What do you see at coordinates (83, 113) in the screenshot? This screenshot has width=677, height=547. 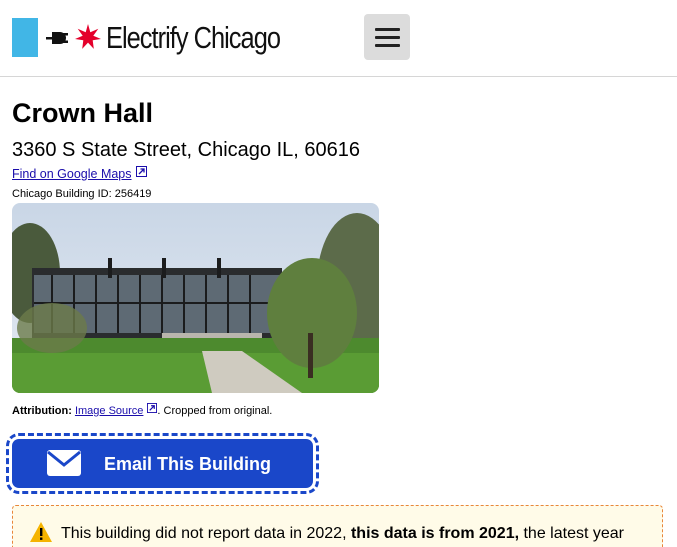 I see `page-title: Crown Hall` at bounding box center [83, 113].